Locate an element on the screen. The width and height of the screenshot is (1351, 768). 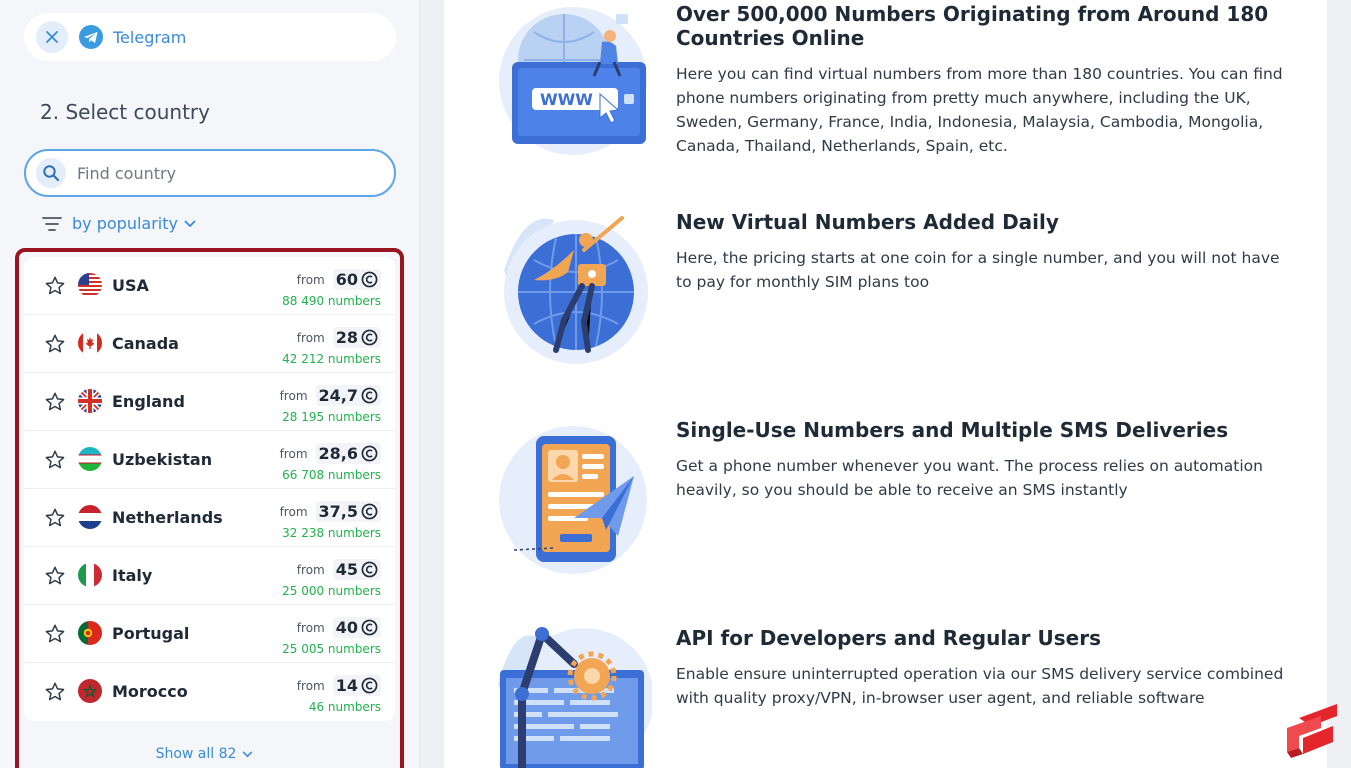
step-title: 2. Select country is located at coordinates (125, 112).